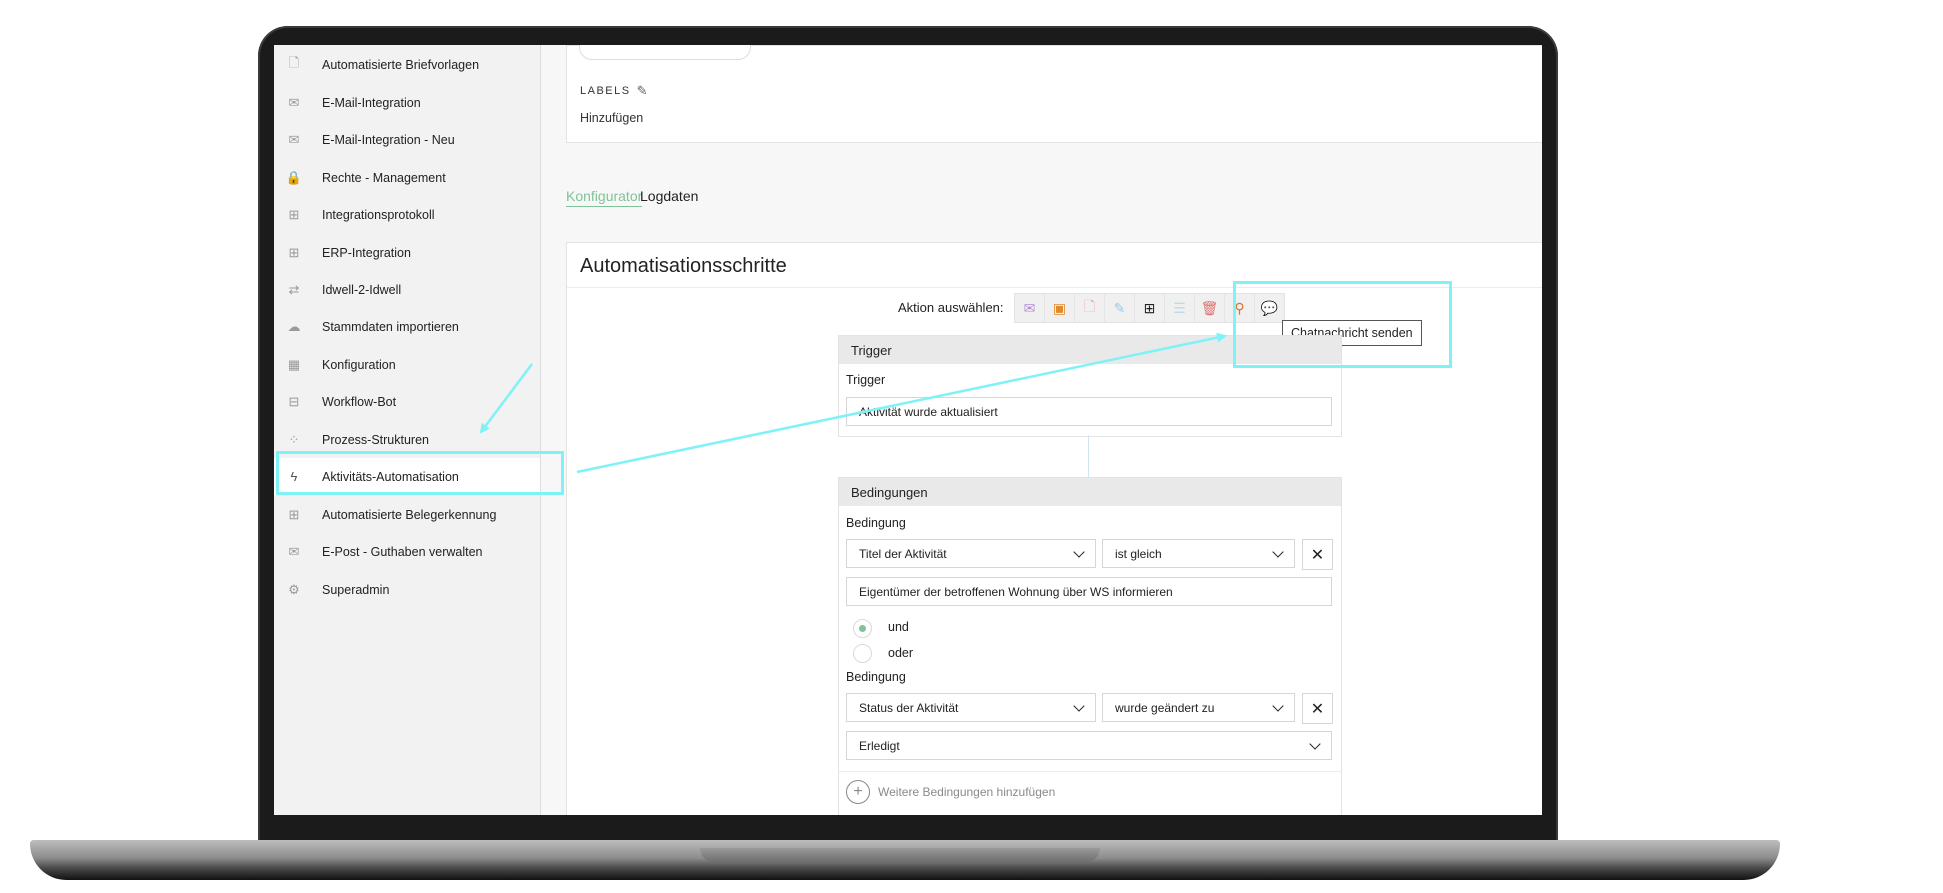 This screenshot has height=893, width=1943. Describe the element at coordinates (901, 403) in the screenshot. I see `arrow-to-chat-button` at that location.